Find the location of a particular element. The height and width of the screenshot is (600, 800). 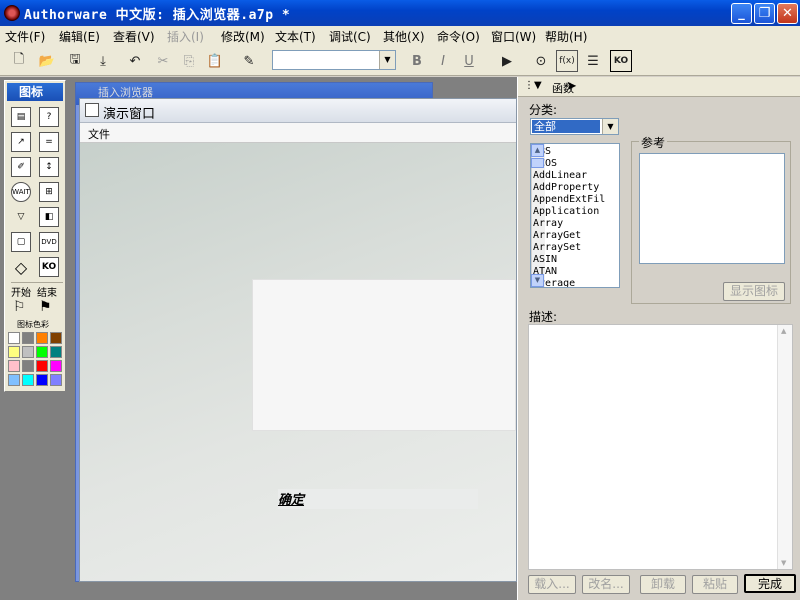

menu-edit: 编辑(E) is located at coordinates (79, 36).